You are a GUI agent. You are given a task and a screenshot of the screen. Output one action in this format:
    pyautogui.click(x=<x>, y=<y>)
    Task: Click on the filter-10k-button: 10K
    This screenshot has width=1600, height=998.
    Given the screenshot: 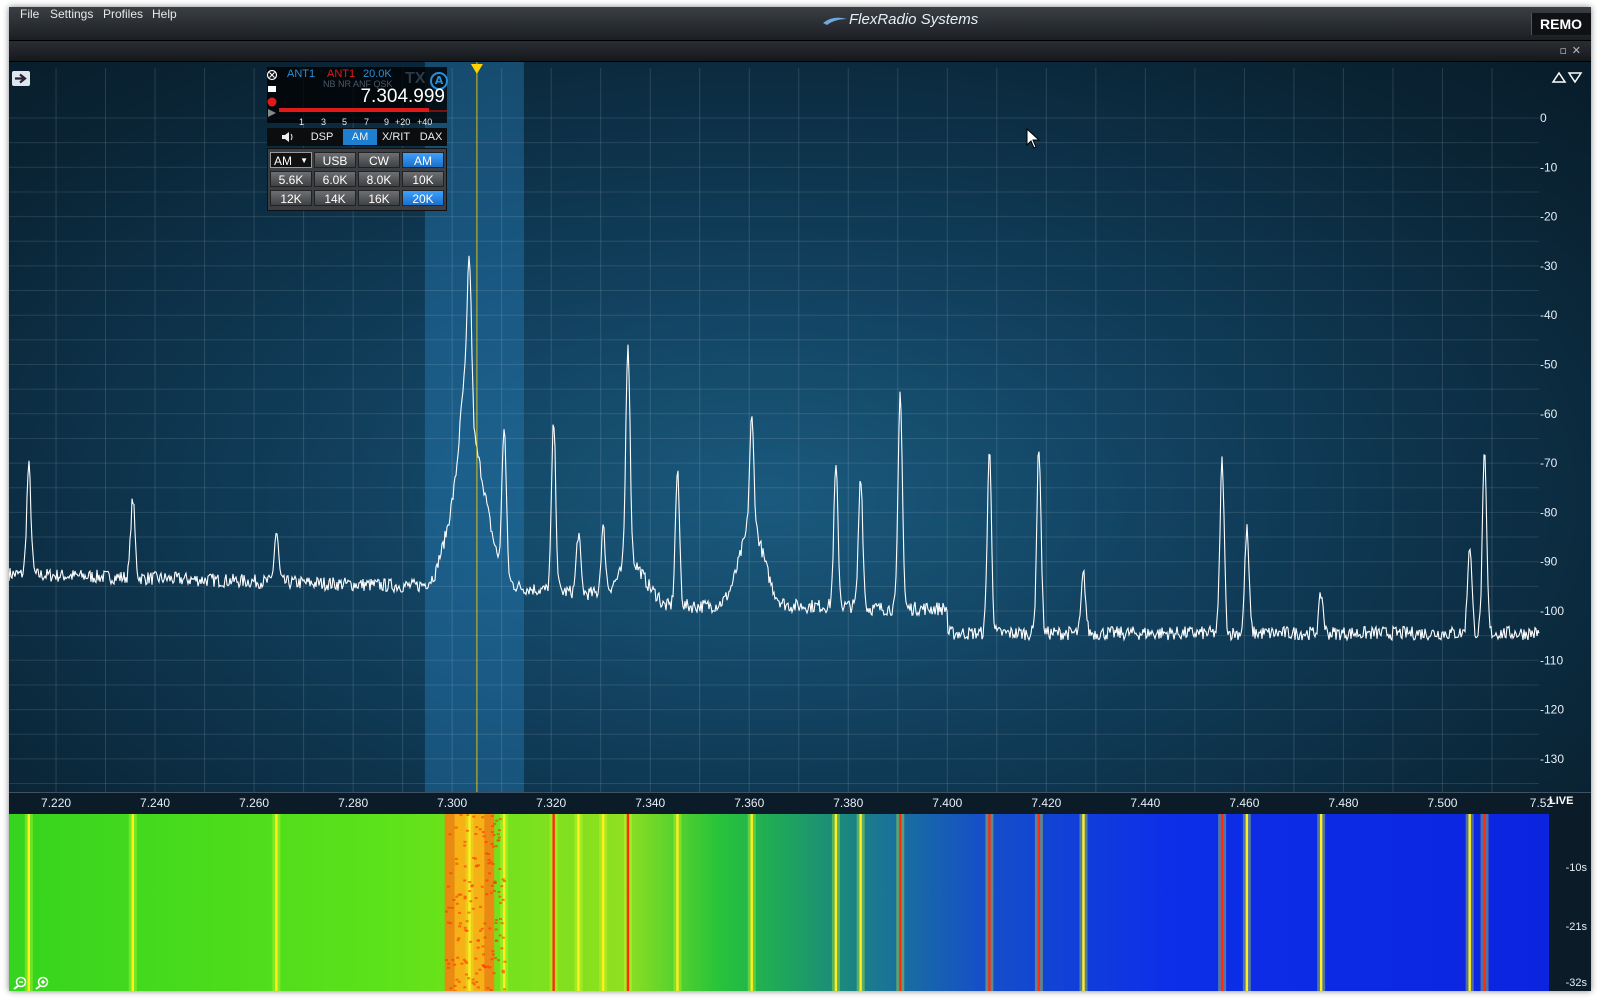 What is the action you would take?
    pyautogui.click(x=423, y=179)
    